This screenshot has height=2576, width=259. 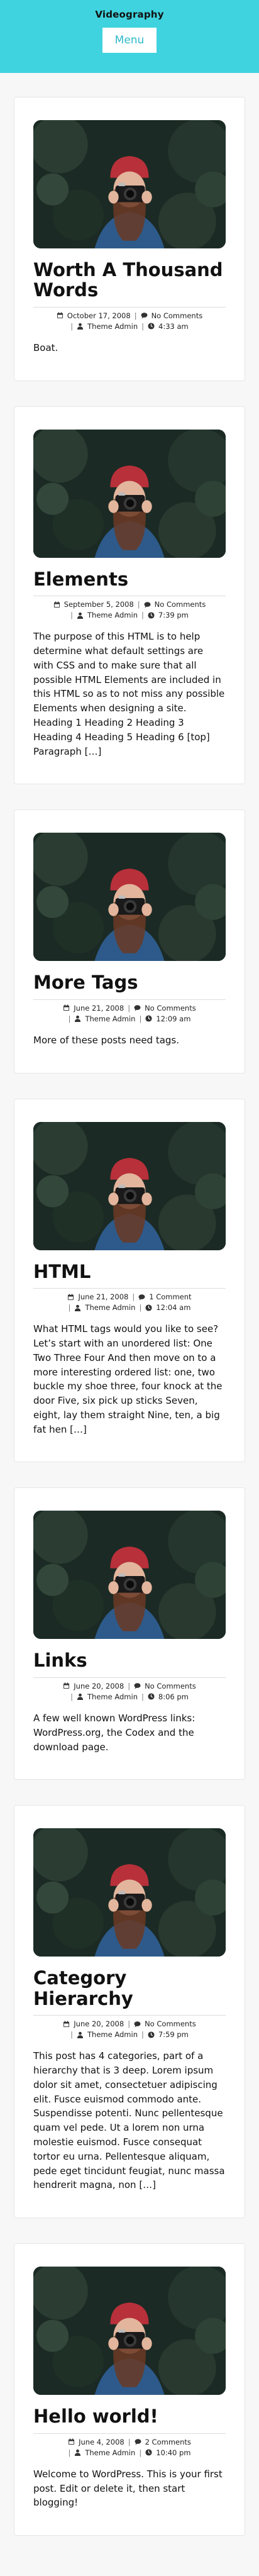 What do you see at coordinates (129, 982) in the screenshot?
I see `post-title: More Tags` at bounding box center [129, 982].